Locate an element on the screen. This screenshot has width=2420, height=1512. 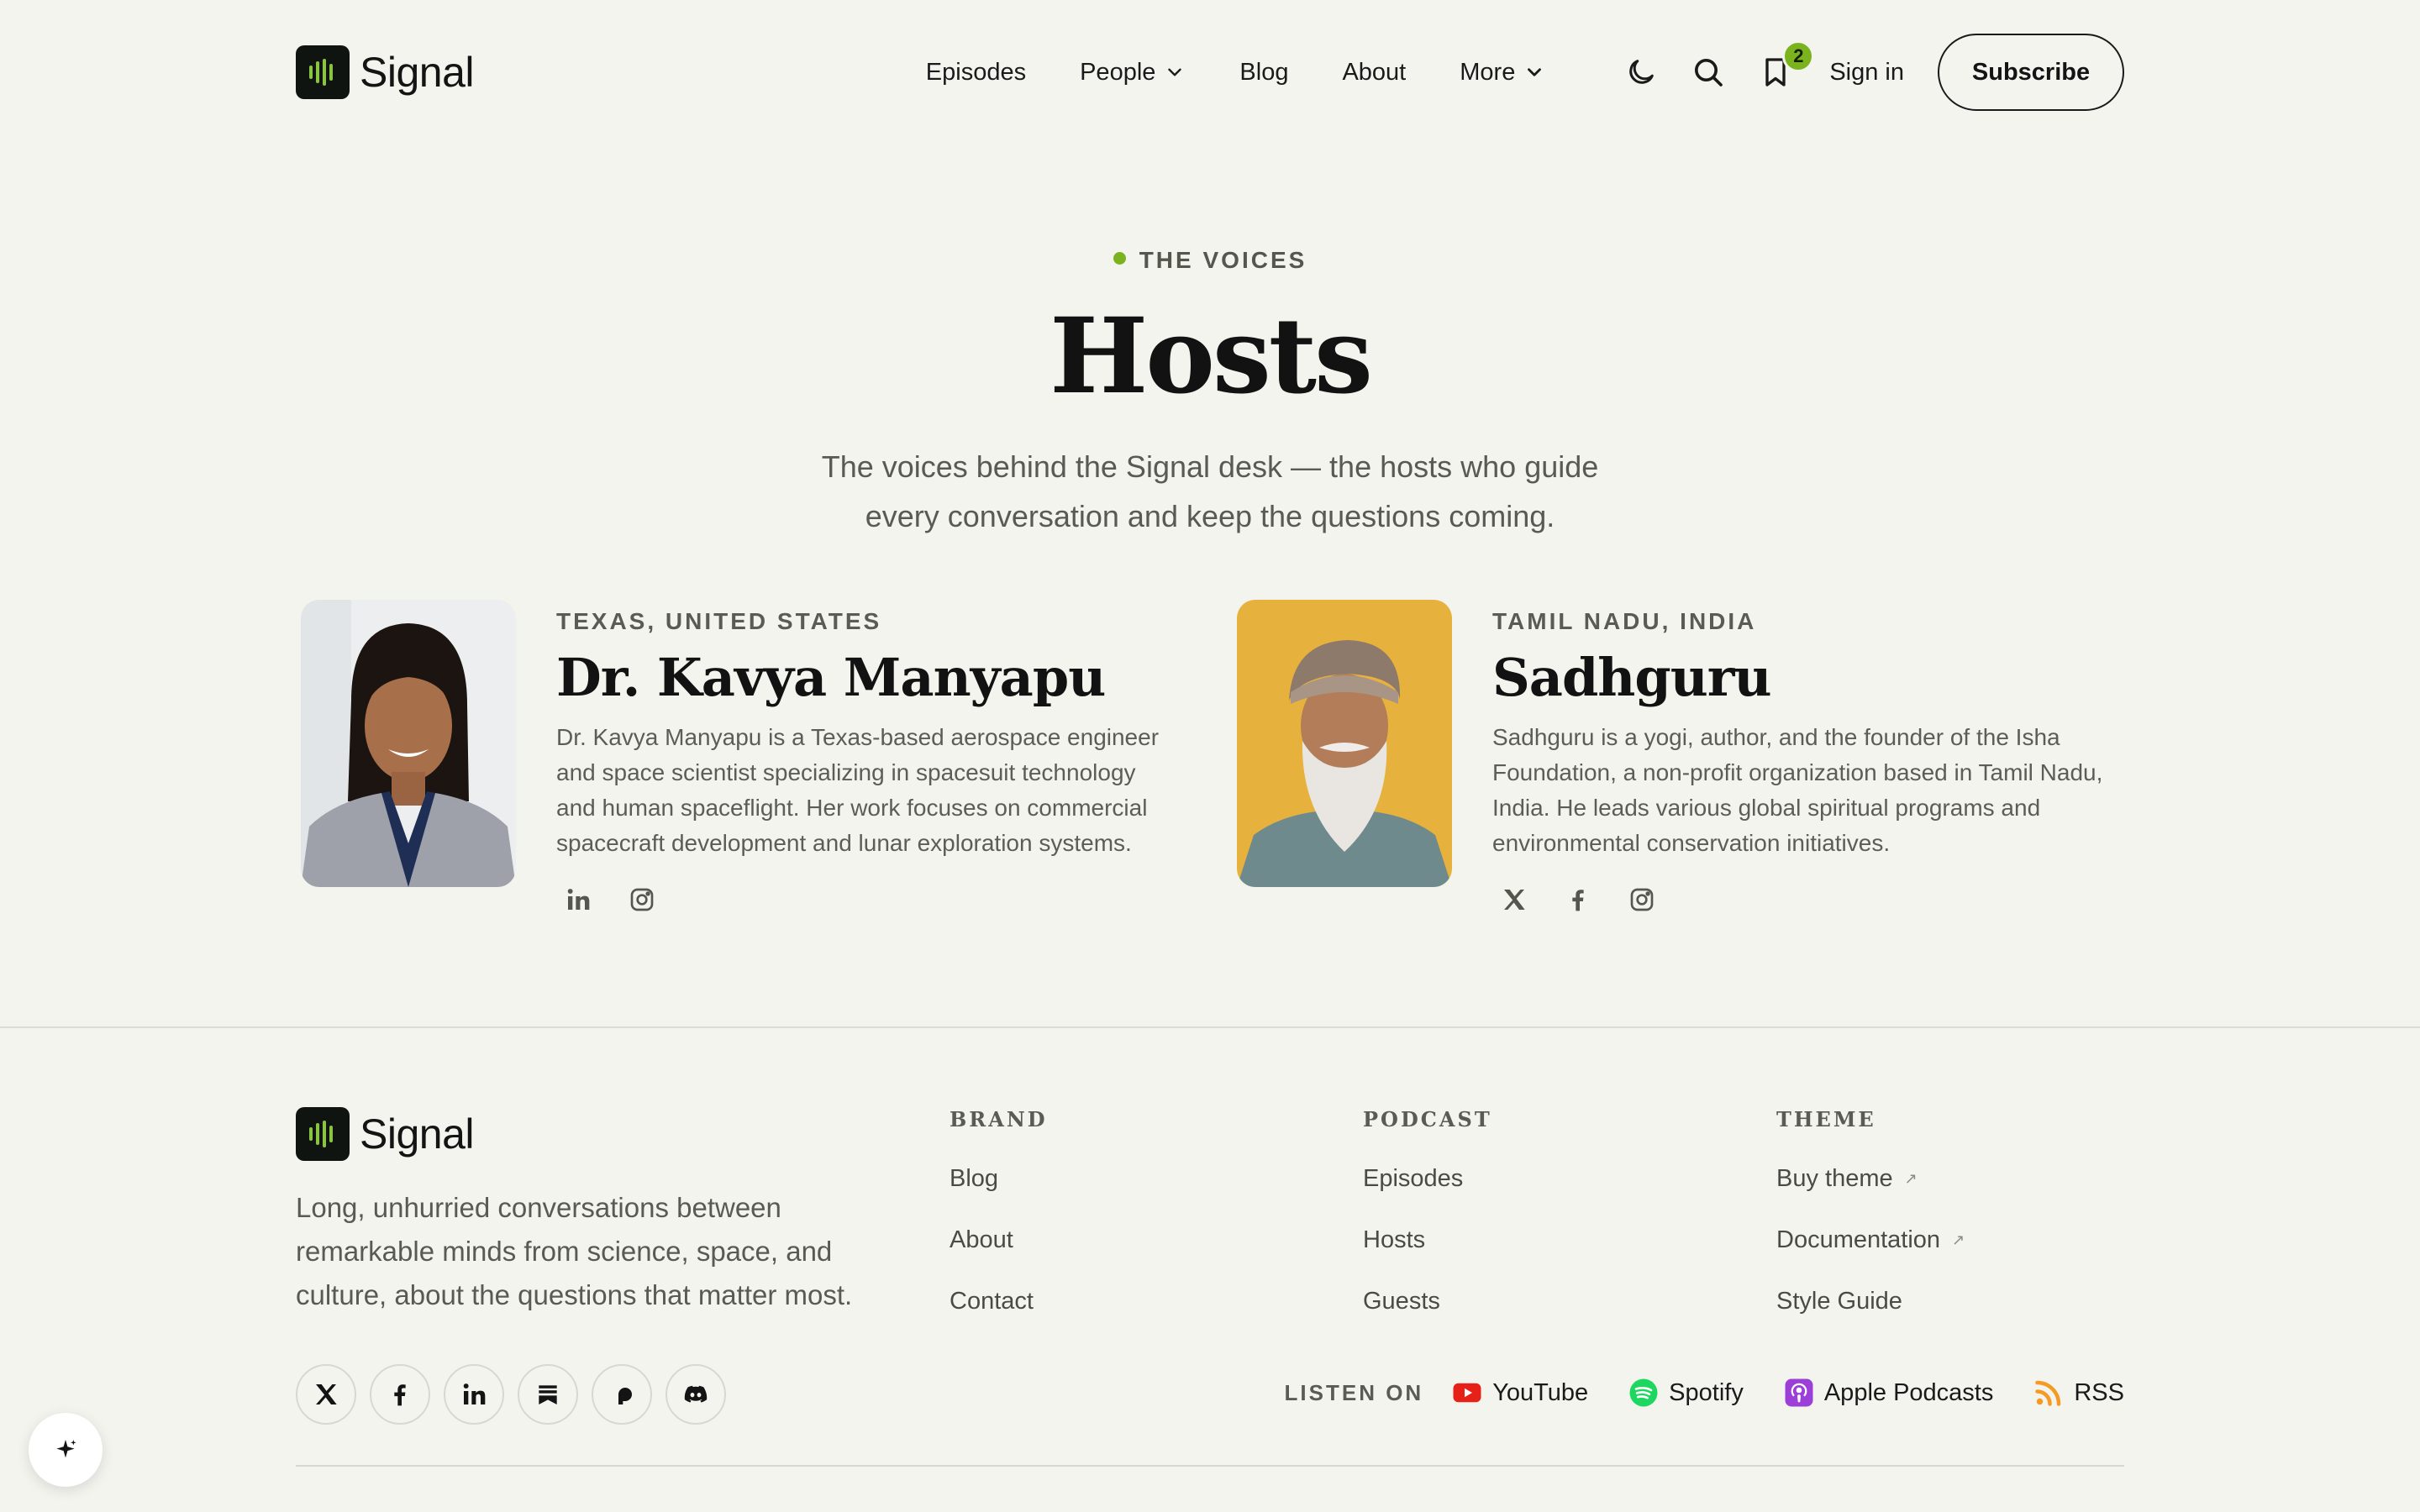
nav-blog-label: Blog is located at coordinates (1264, 72).